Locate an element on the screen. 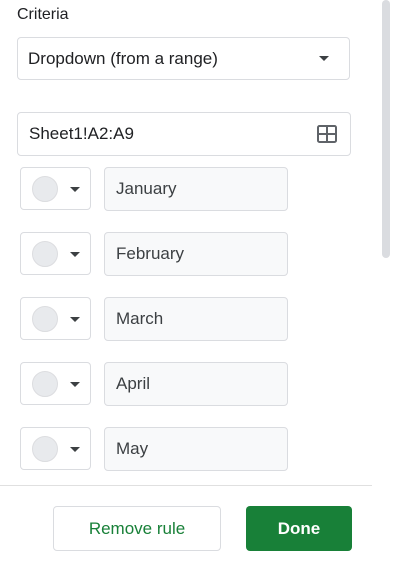 The height and width of the screenshot is (563, 400). list-item: January is located at coordinates (155, 189).